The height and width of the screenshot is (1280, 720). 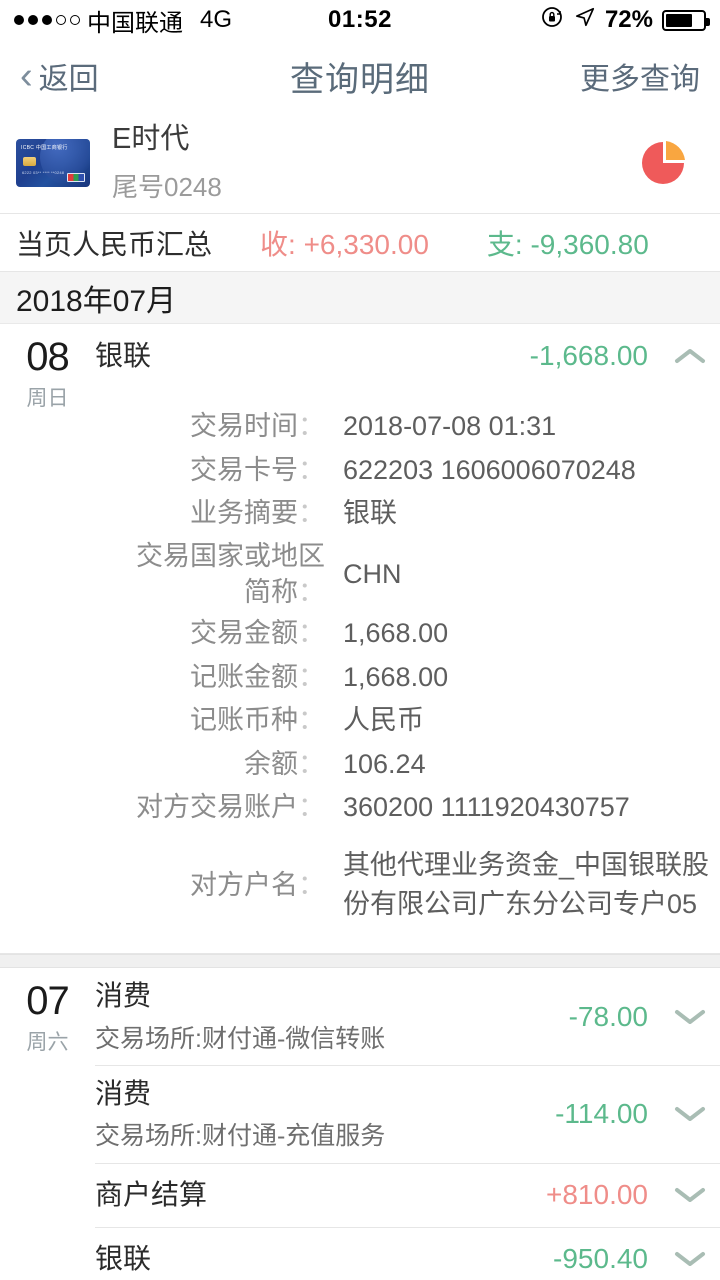 I want to click on detail-label: 对方户名：, so click(x=257, y=884).